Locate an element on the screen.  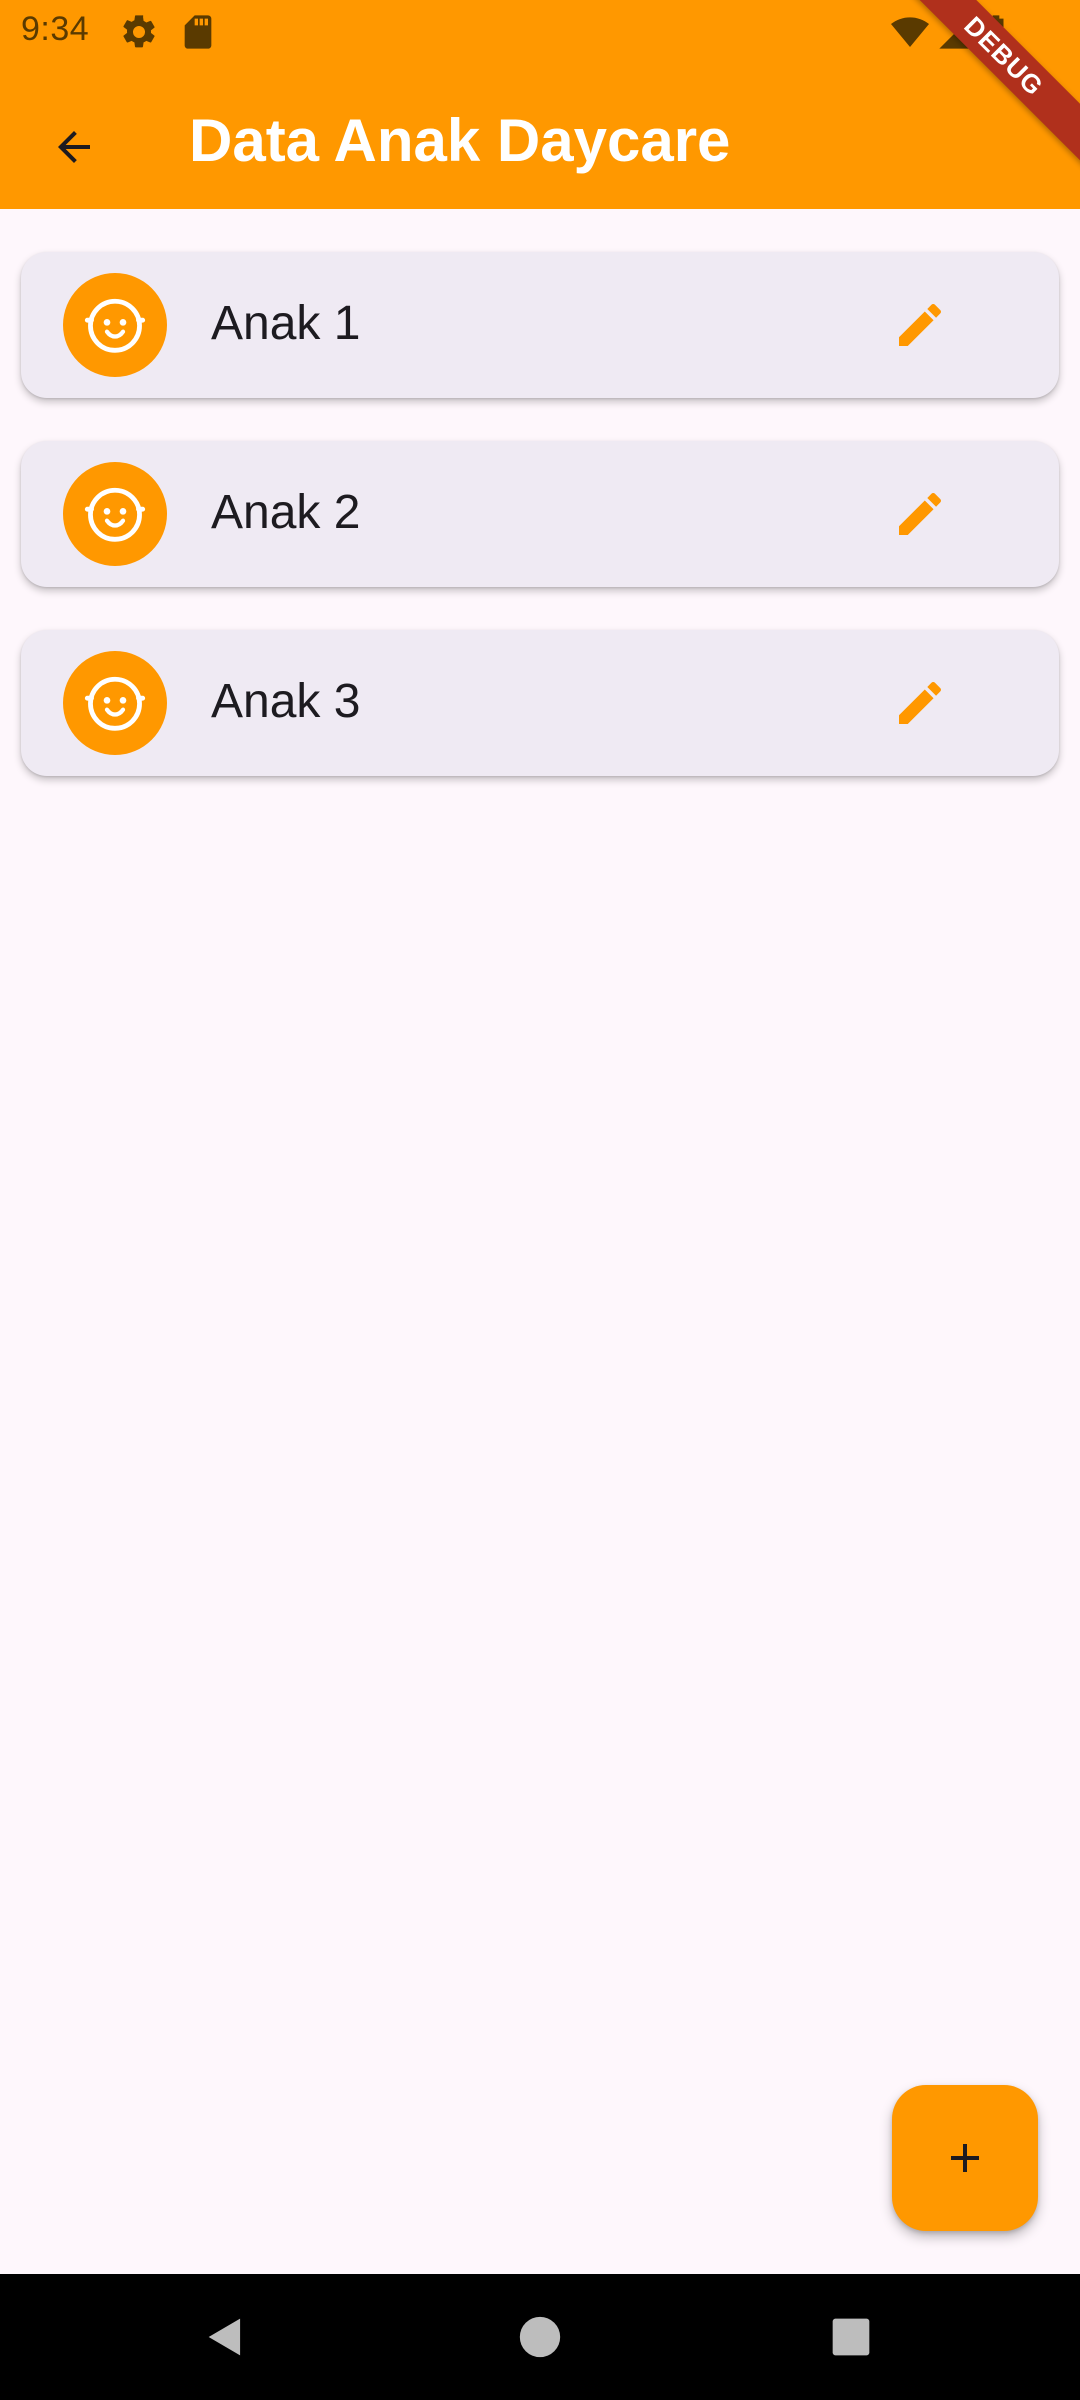
triangle-back-icon is located at coordinates (224, 2337).